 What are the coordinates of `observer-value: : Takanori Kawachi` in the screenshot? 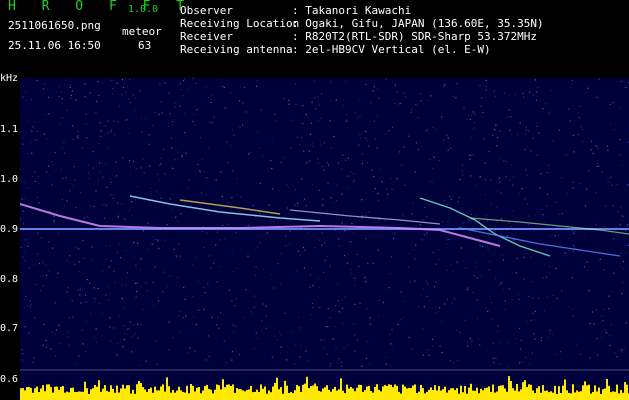 It's located at (352, 10).